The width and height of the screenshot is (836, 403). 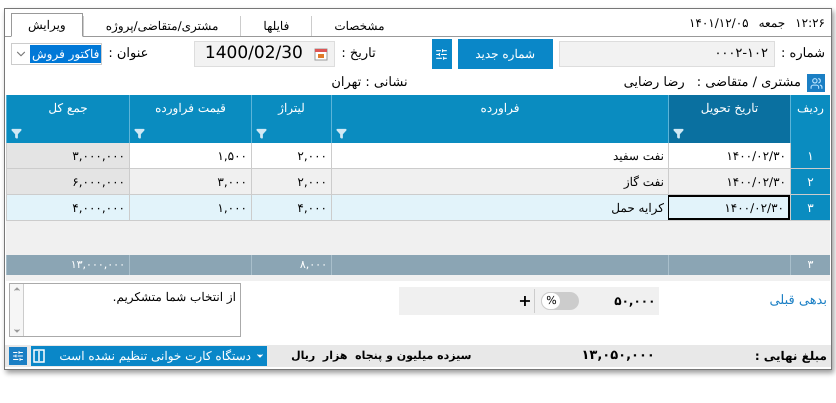 What do you see at coordinates (125, 310) in the screenshot?
I see `note-field: از انتخاب شما متشکریم.` at bounding box center [125, 310].